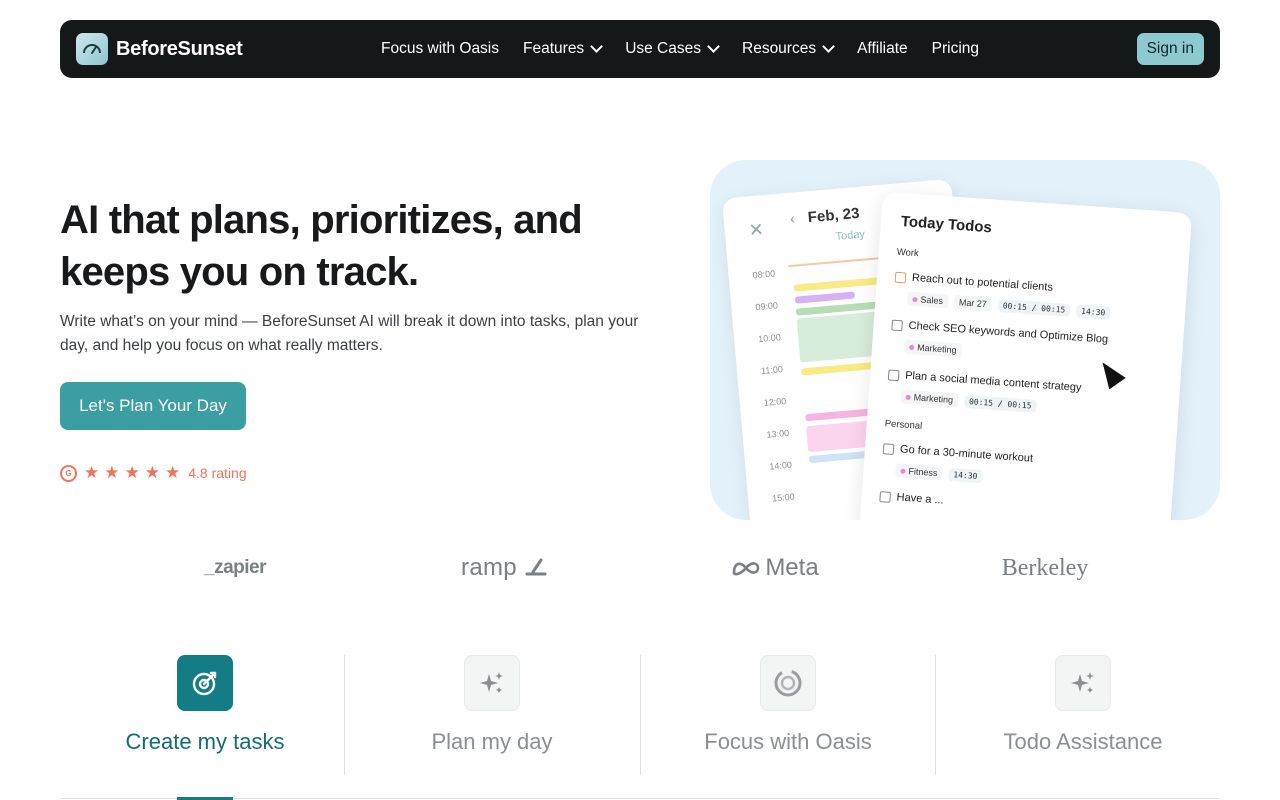  I want to click on ramp-logo: ramp, so click(505, 568).